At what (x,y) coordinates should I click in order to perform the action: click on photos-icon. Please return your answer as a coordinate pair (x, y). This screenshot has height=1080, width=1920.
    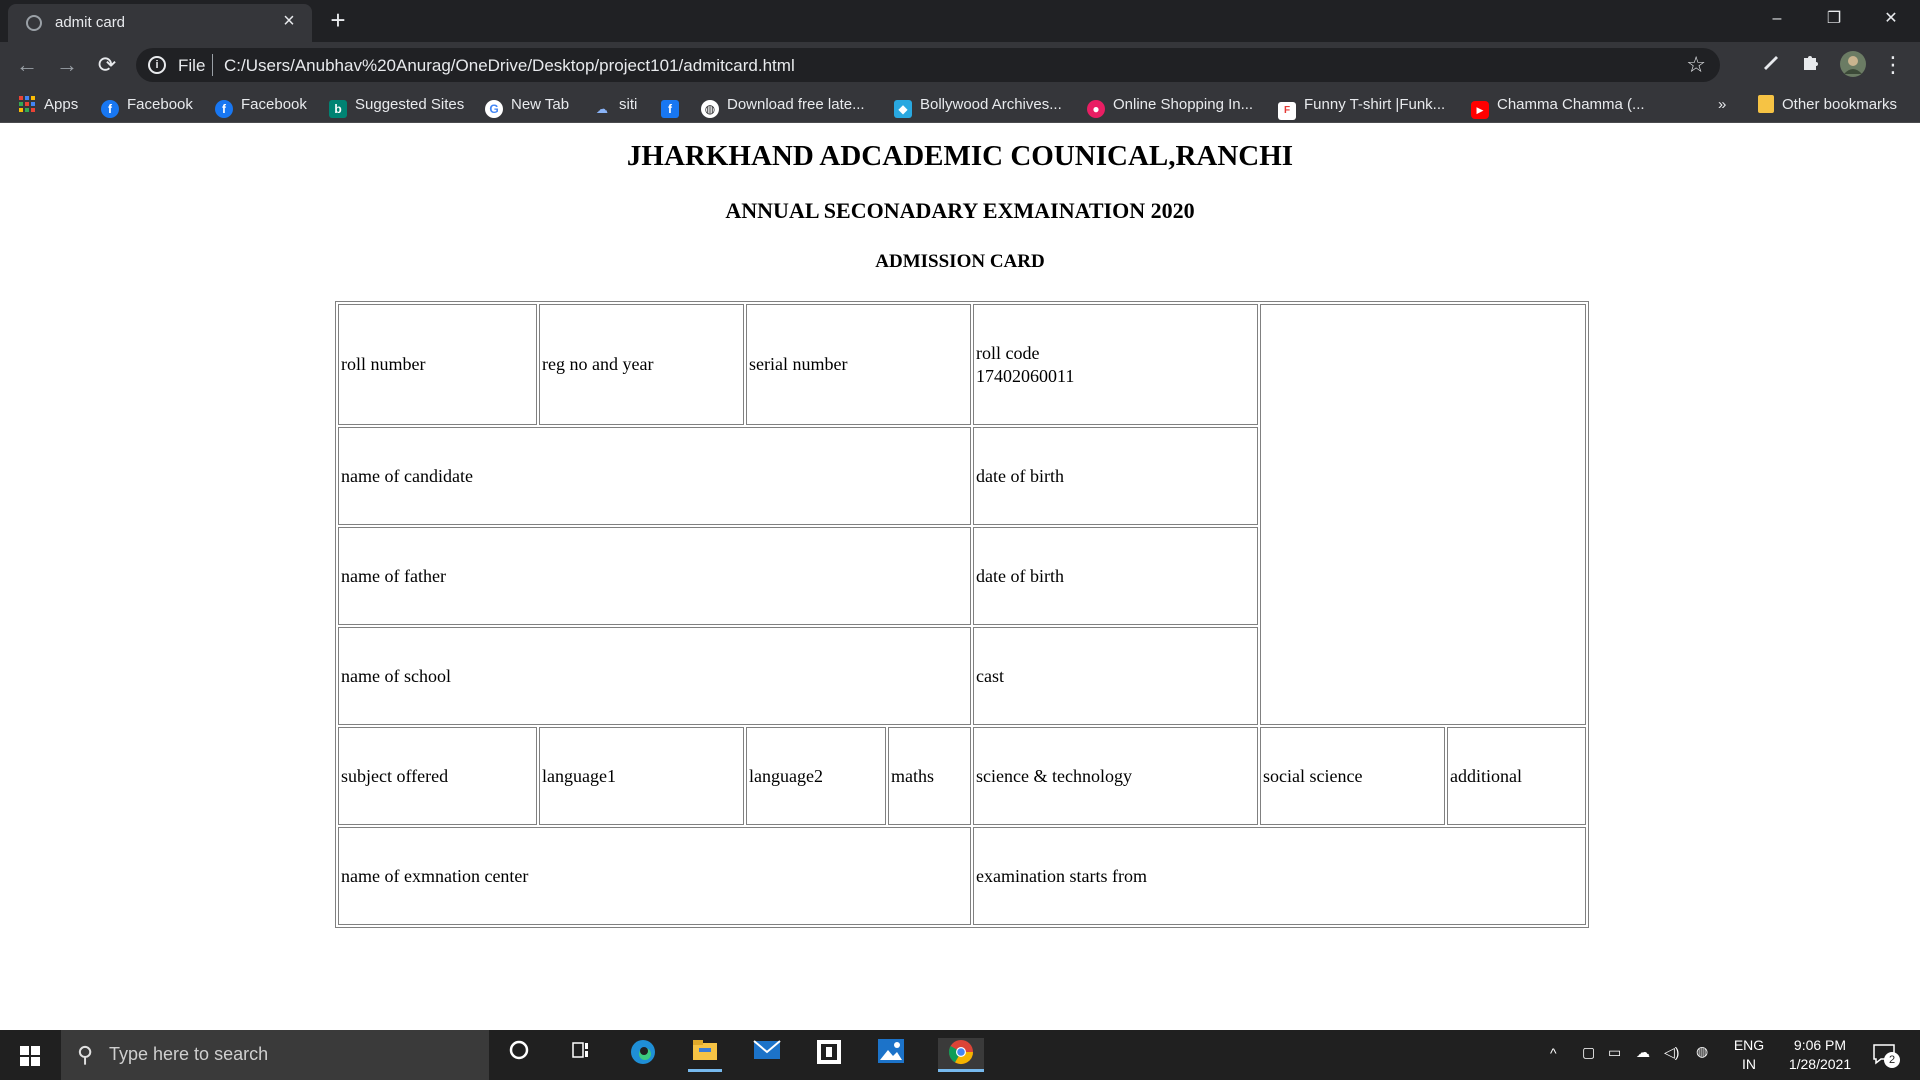
    Looking at the image, I should click on (891, 1055).